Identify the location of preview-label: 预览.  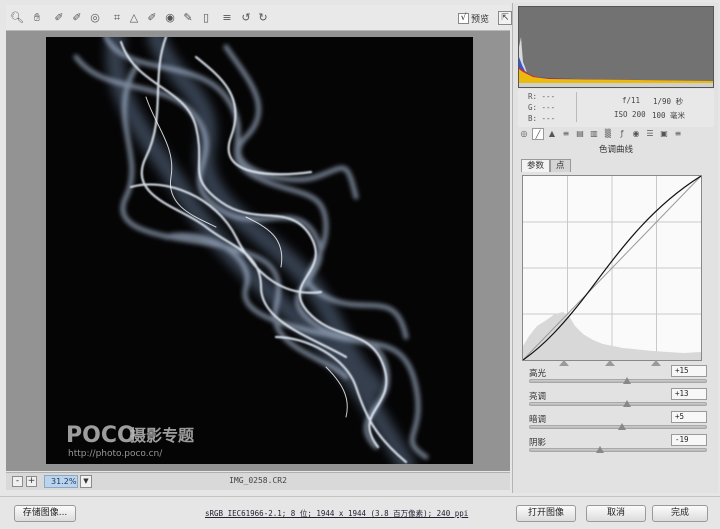
(480, 20).